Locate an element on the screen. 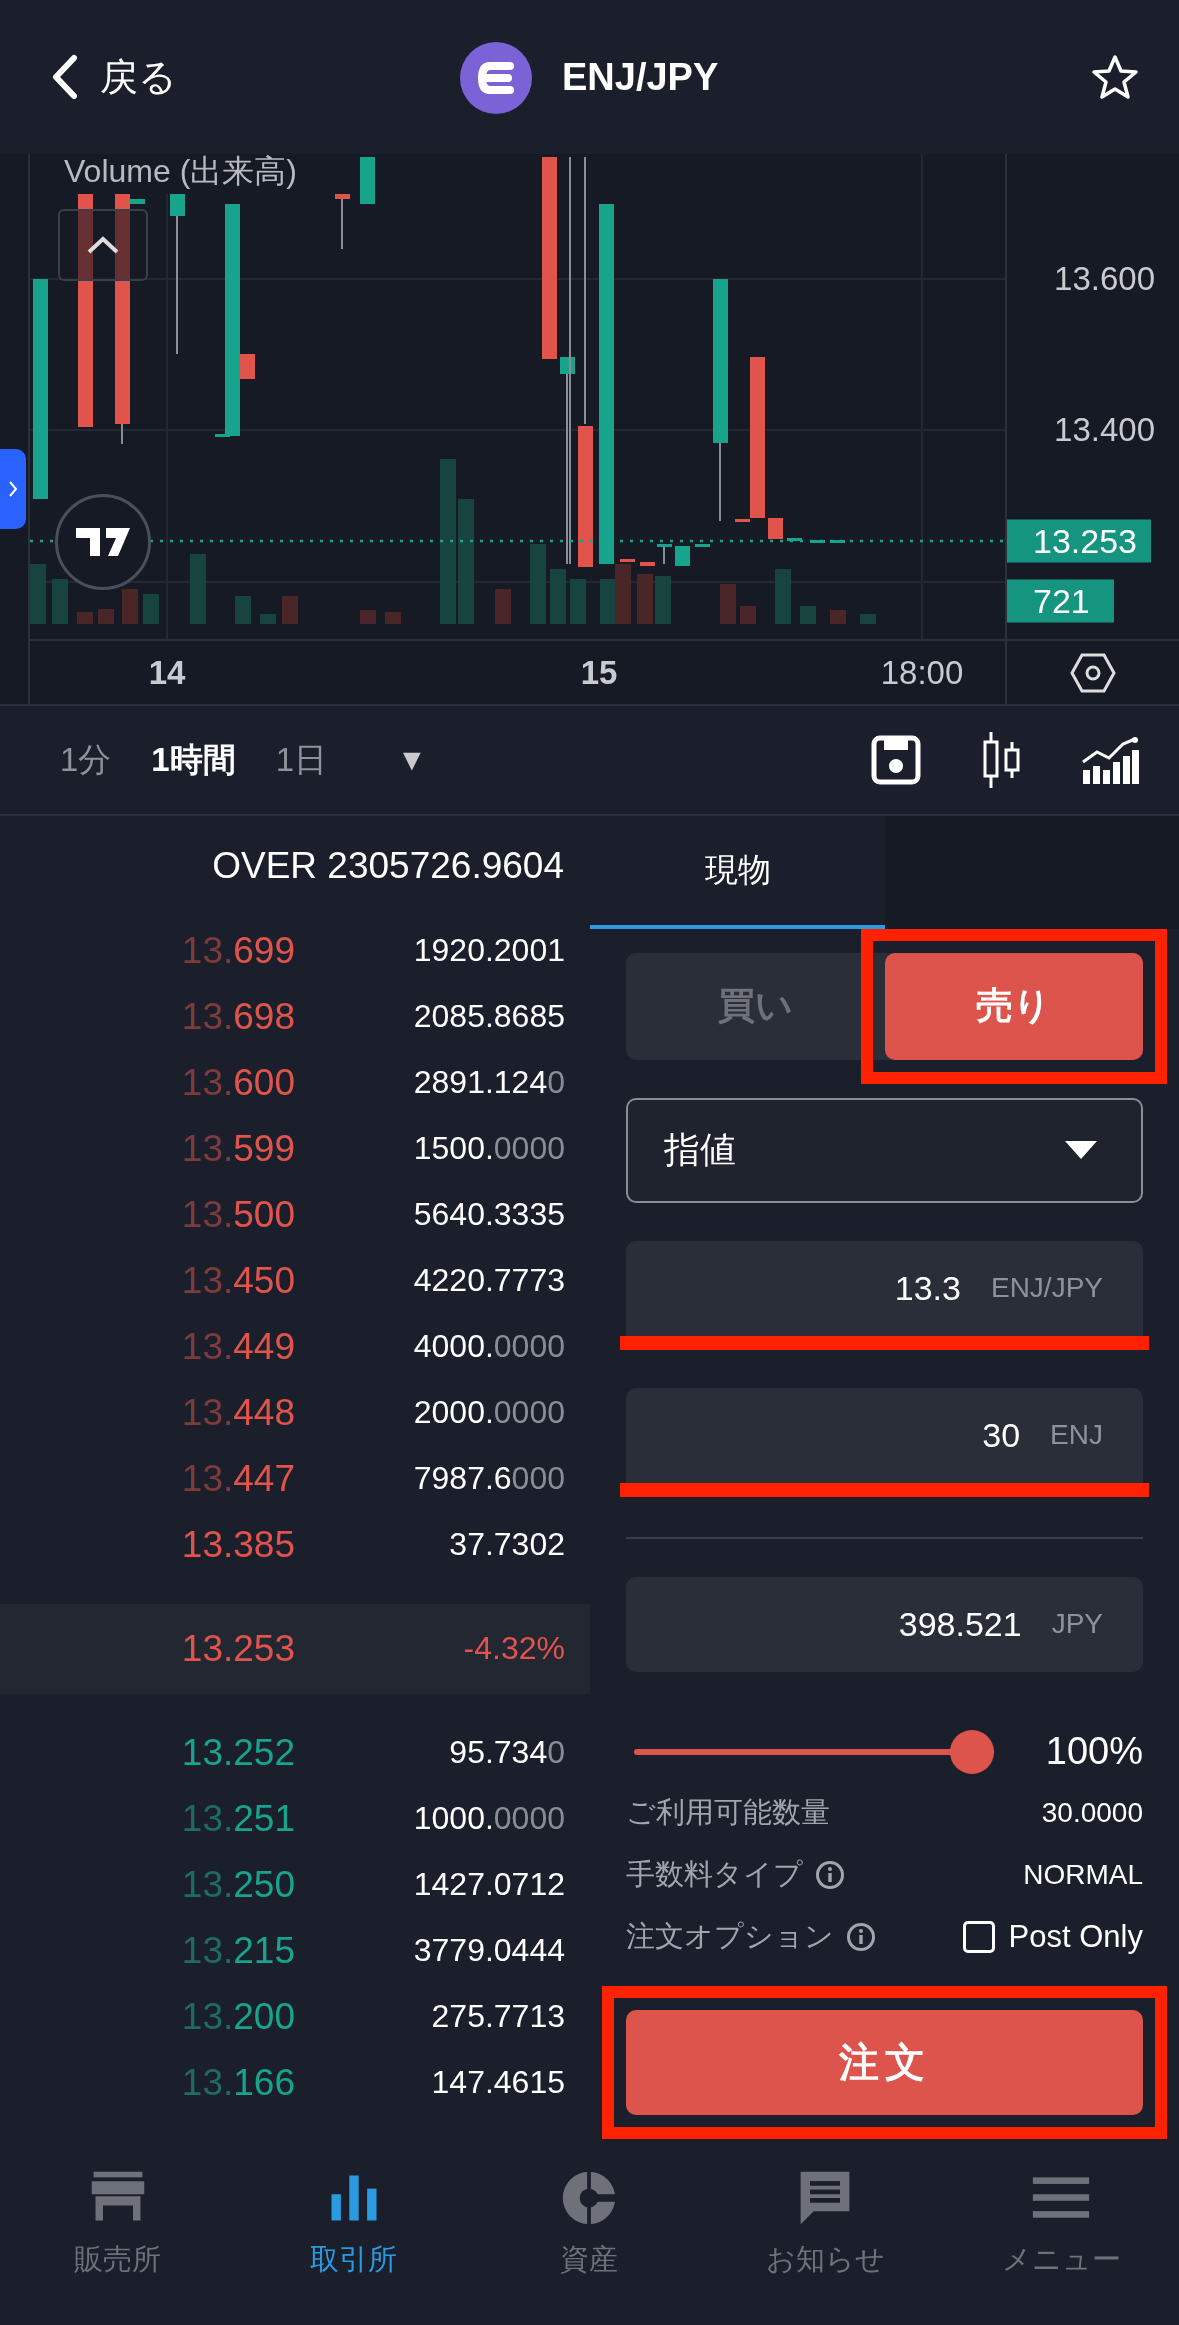  dropdown-caret-icon is located at coordinates (1081, 1150).